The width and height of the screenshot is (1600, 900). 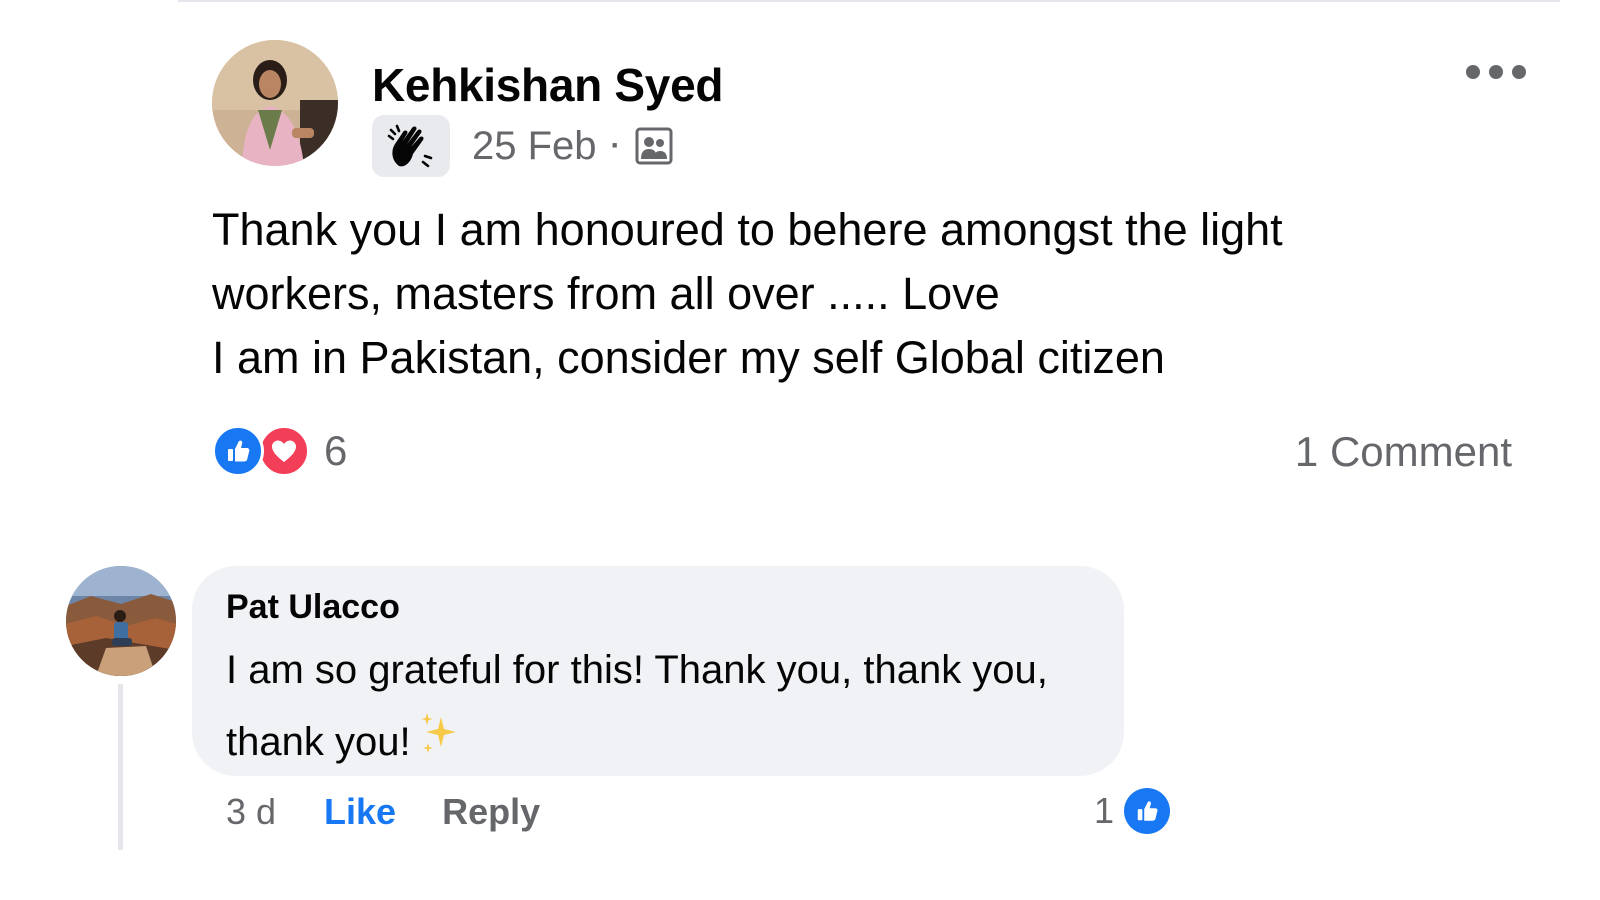 I want to click on comment-timestamp: 3 d, so click(x=251, y=812).